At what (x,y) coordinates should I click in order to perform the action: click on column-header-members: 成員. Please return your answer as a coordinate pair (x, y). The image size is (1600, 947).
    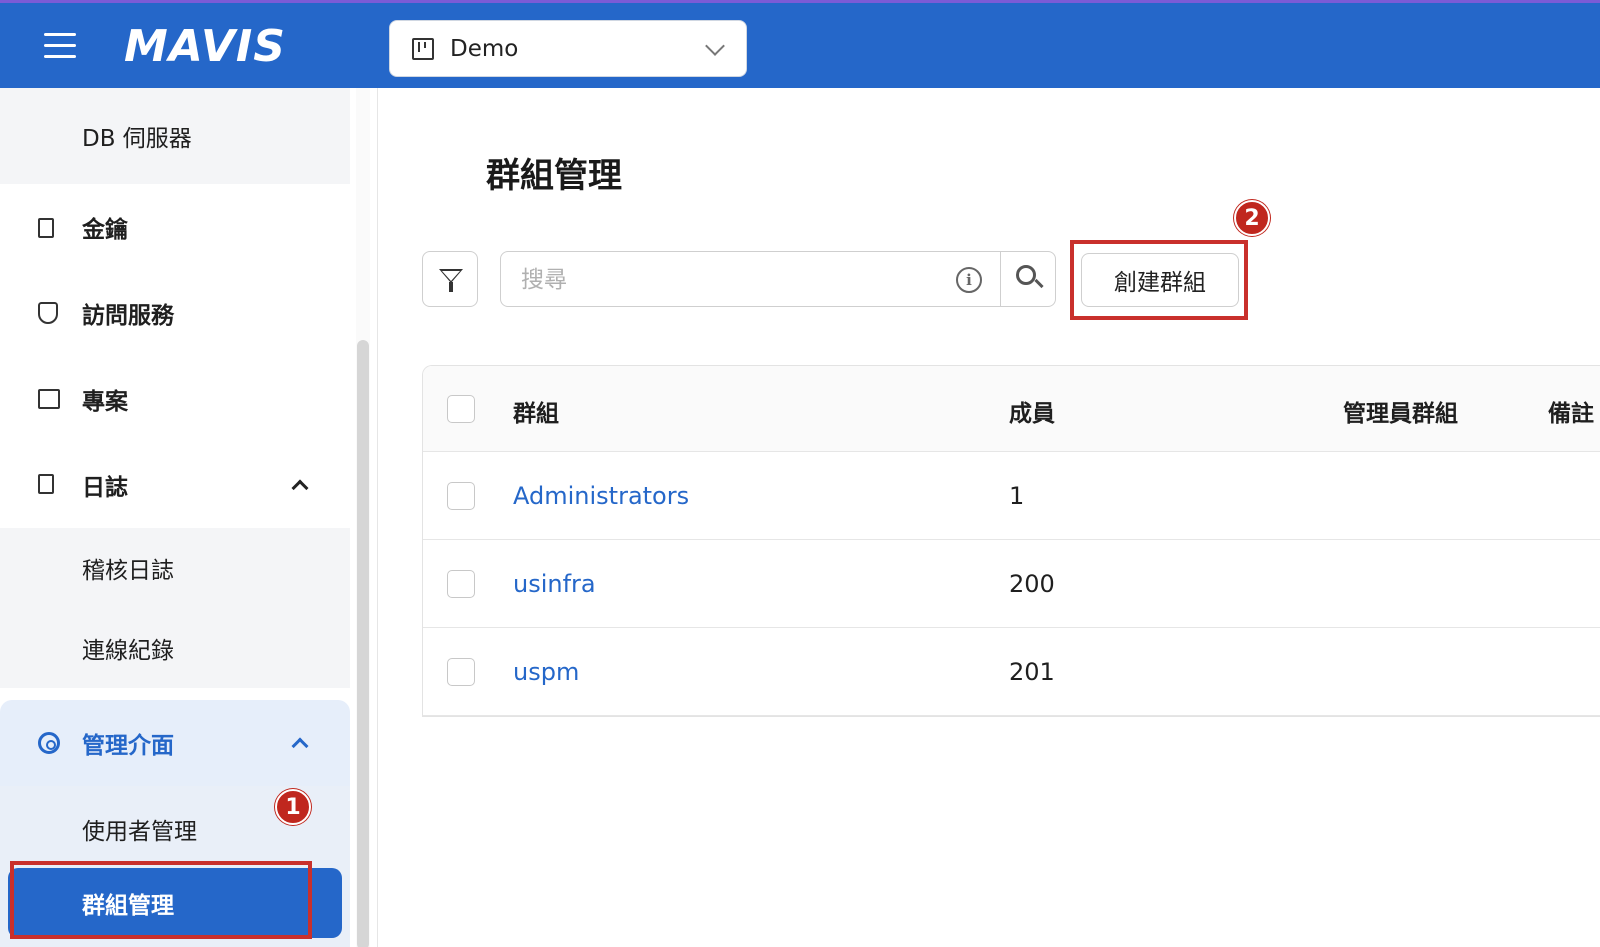
    Looking at the image, I should click on (1032, 411).